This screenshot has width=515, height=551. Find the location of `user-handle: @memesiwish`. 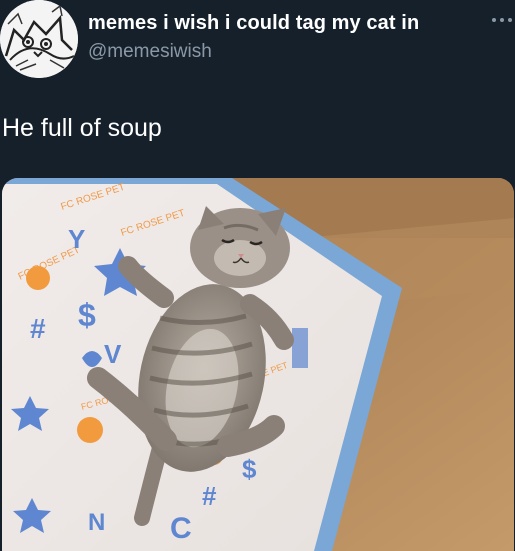

user-handle: @memesiwish is located at coordinates (150, 52).